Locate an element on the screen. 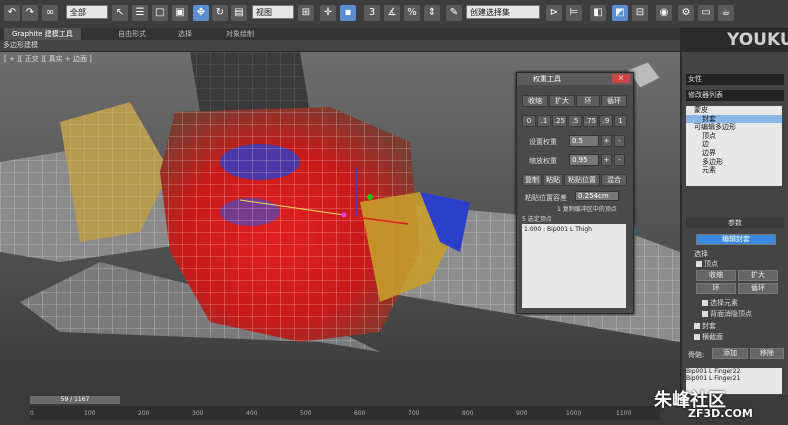 The image size is (788, 425). ribbon-tabs: Graphite 建模工具 自由形式 选择 对象绘制 is located at coordinates (340, 34).